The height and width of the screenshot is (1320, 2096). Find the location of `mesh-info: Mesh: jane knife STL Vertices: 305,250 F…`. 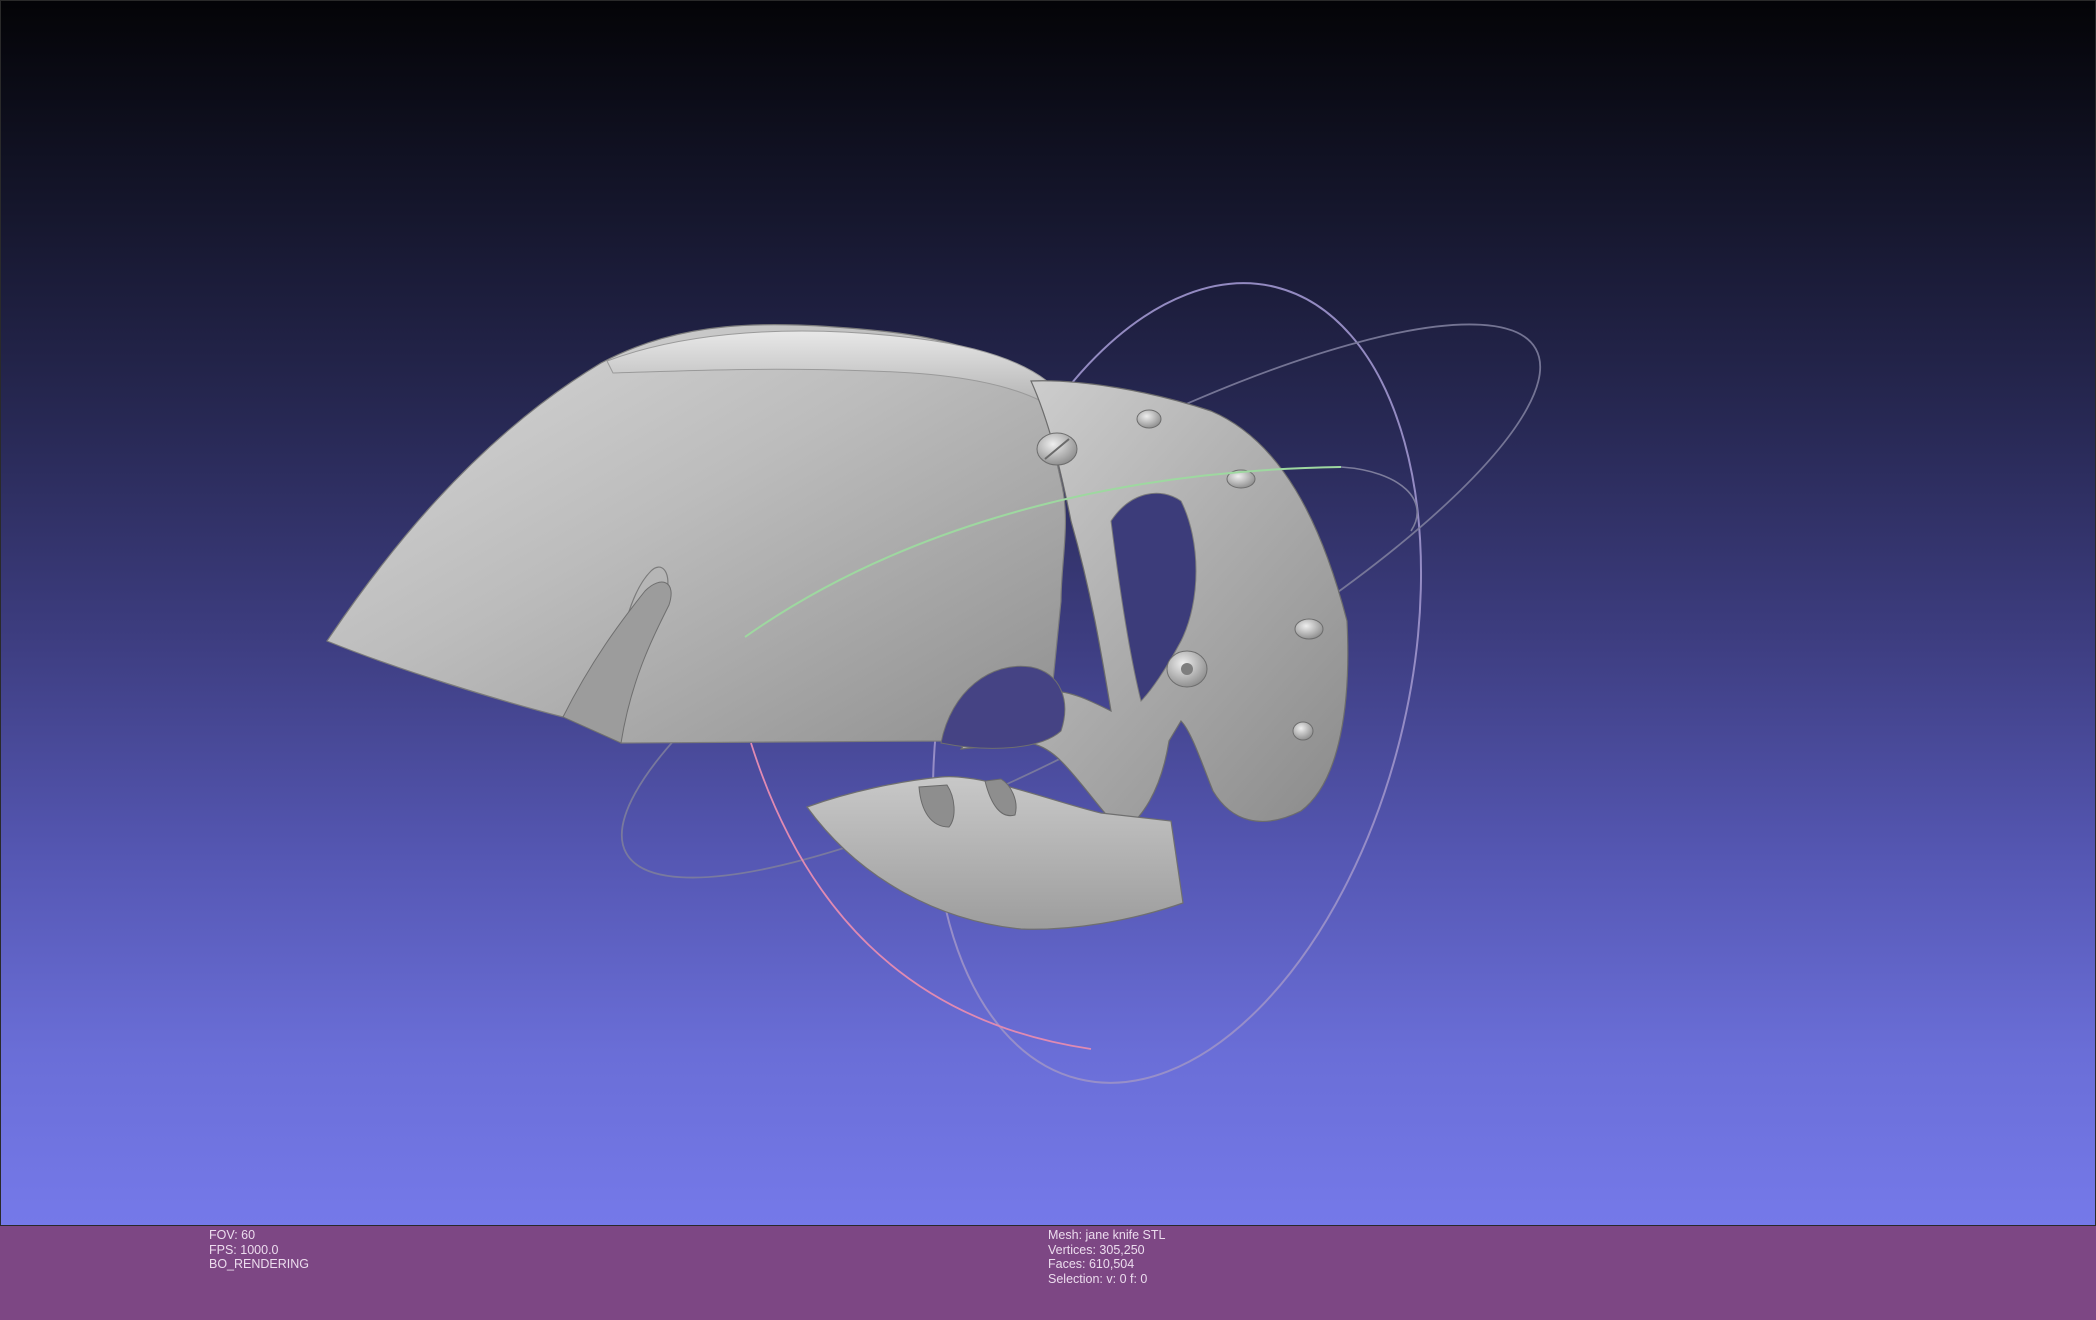

mesh-info: Mesh: jane knife STL Vertices: 305,250 F… is located at coordinates (1106, 1257).